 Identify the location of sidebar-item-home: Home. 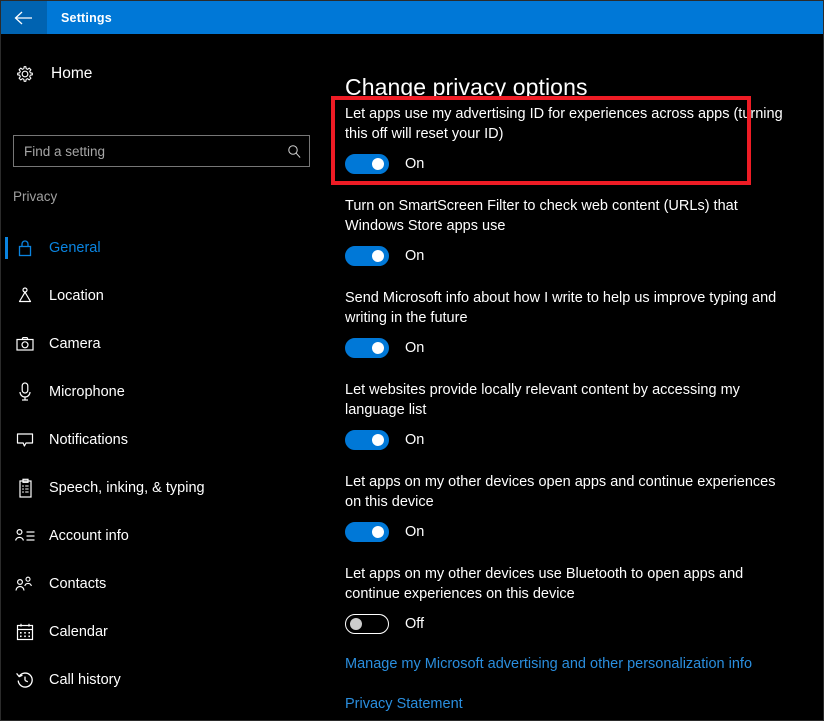
(166, 74).